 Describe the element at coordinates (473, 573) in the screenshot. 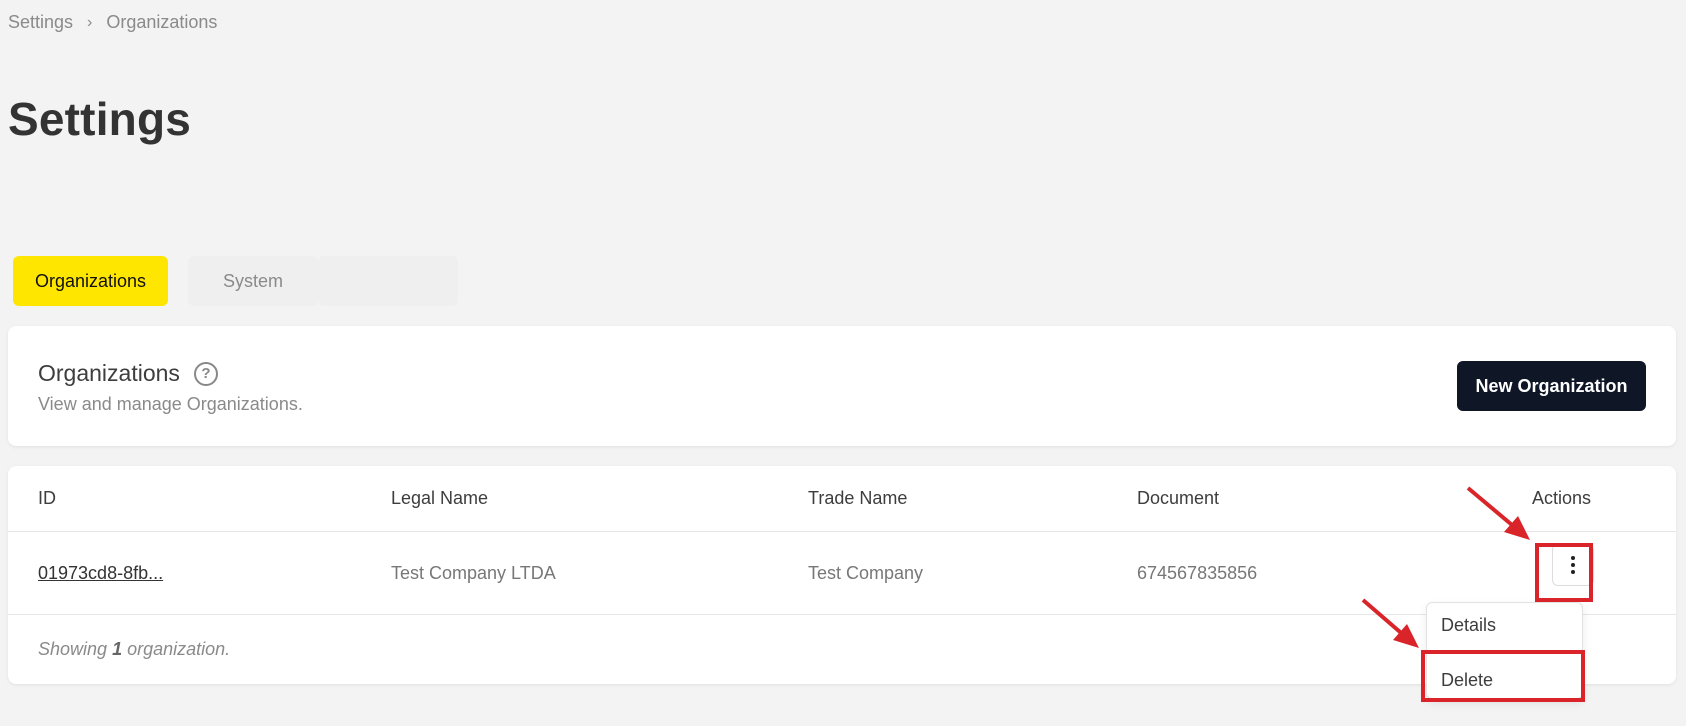

I see `legal-name-cell: Test Company LTDA` at that location.